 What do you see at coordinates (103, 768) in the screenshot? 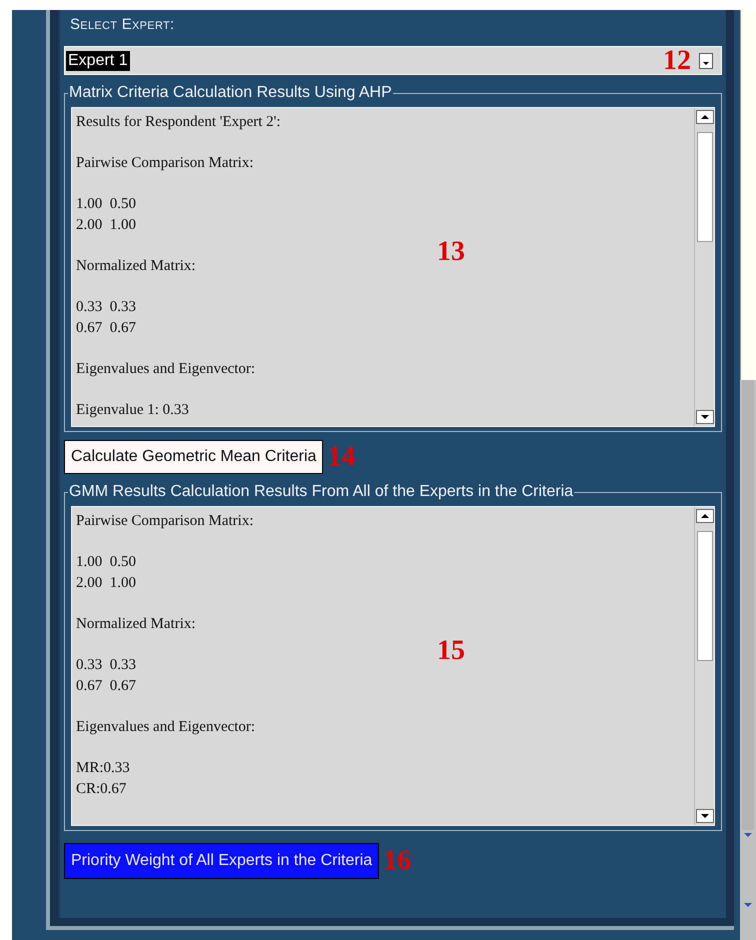
I see `result-line: MR:0.33` at bounding box center [103, 768].